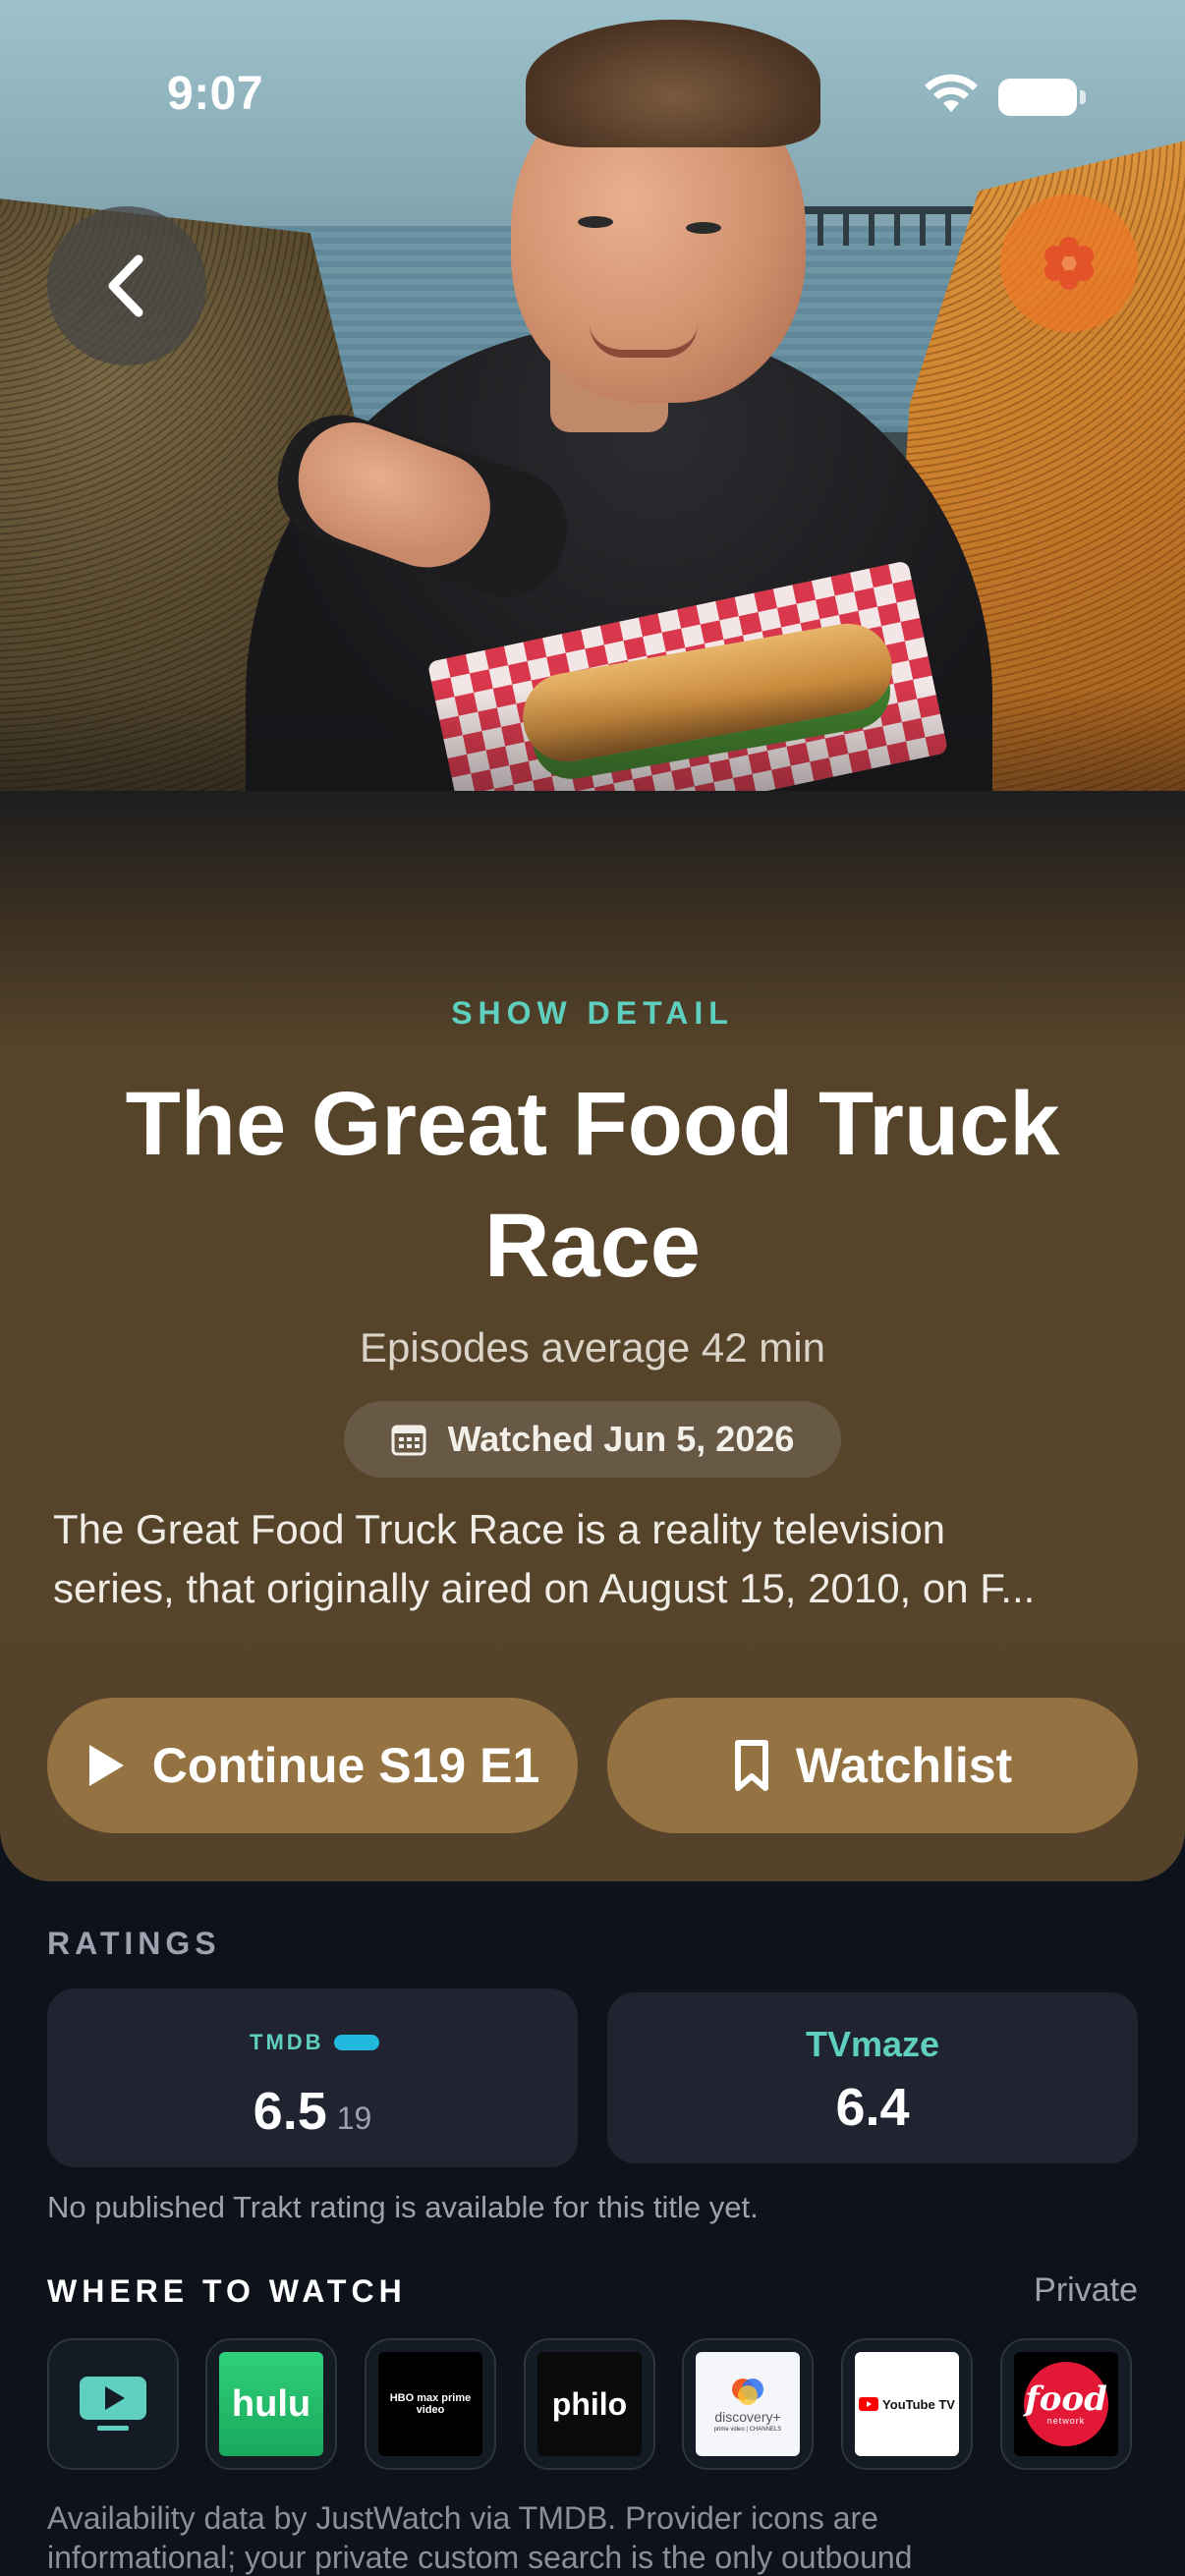  I want to click on hero-fade, so click(592, 739).